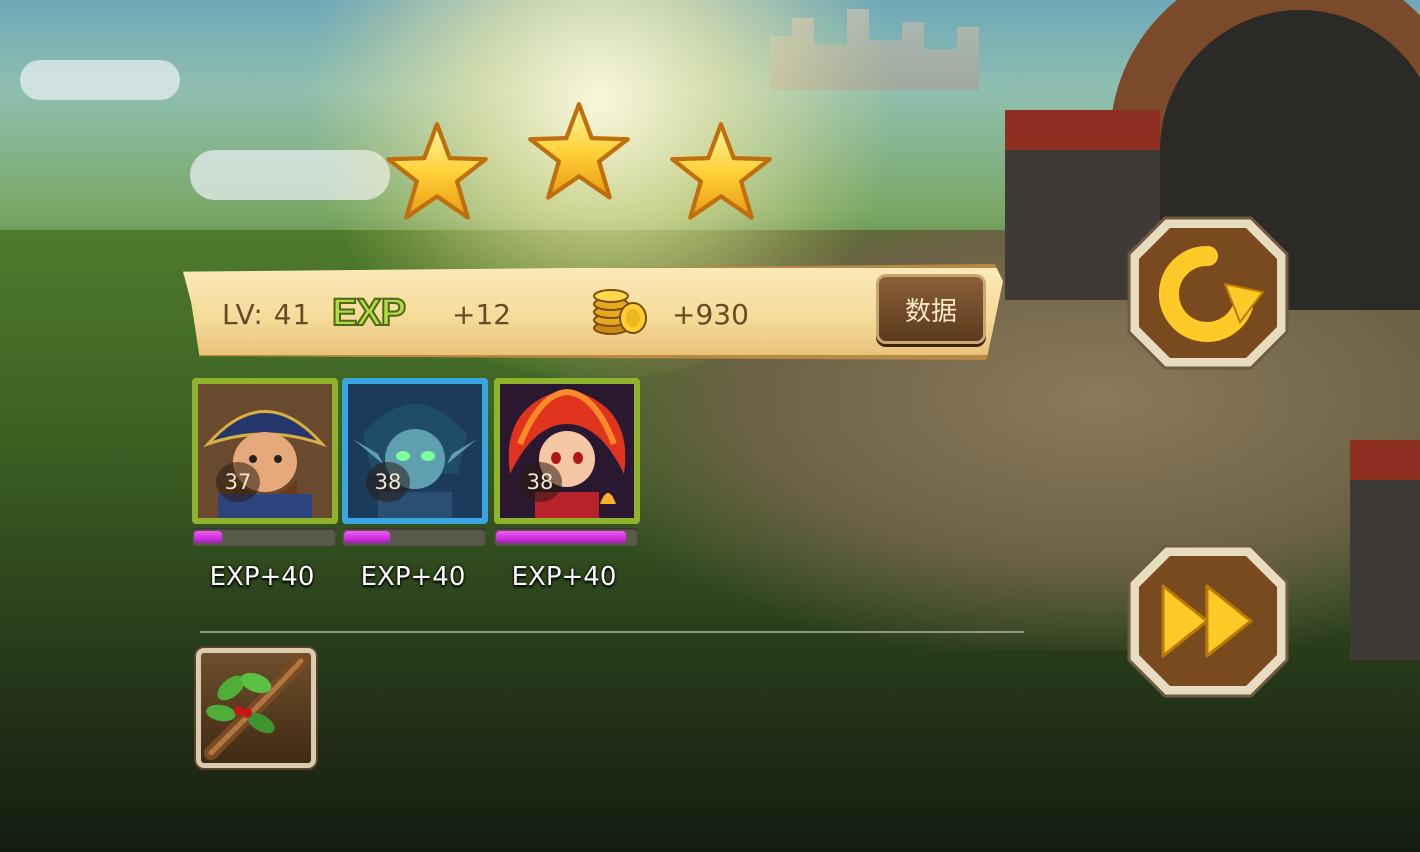 The width and height of the screenshot is (1420, 852). I want to click on elf-assassin-avatar, so click(415, 451).